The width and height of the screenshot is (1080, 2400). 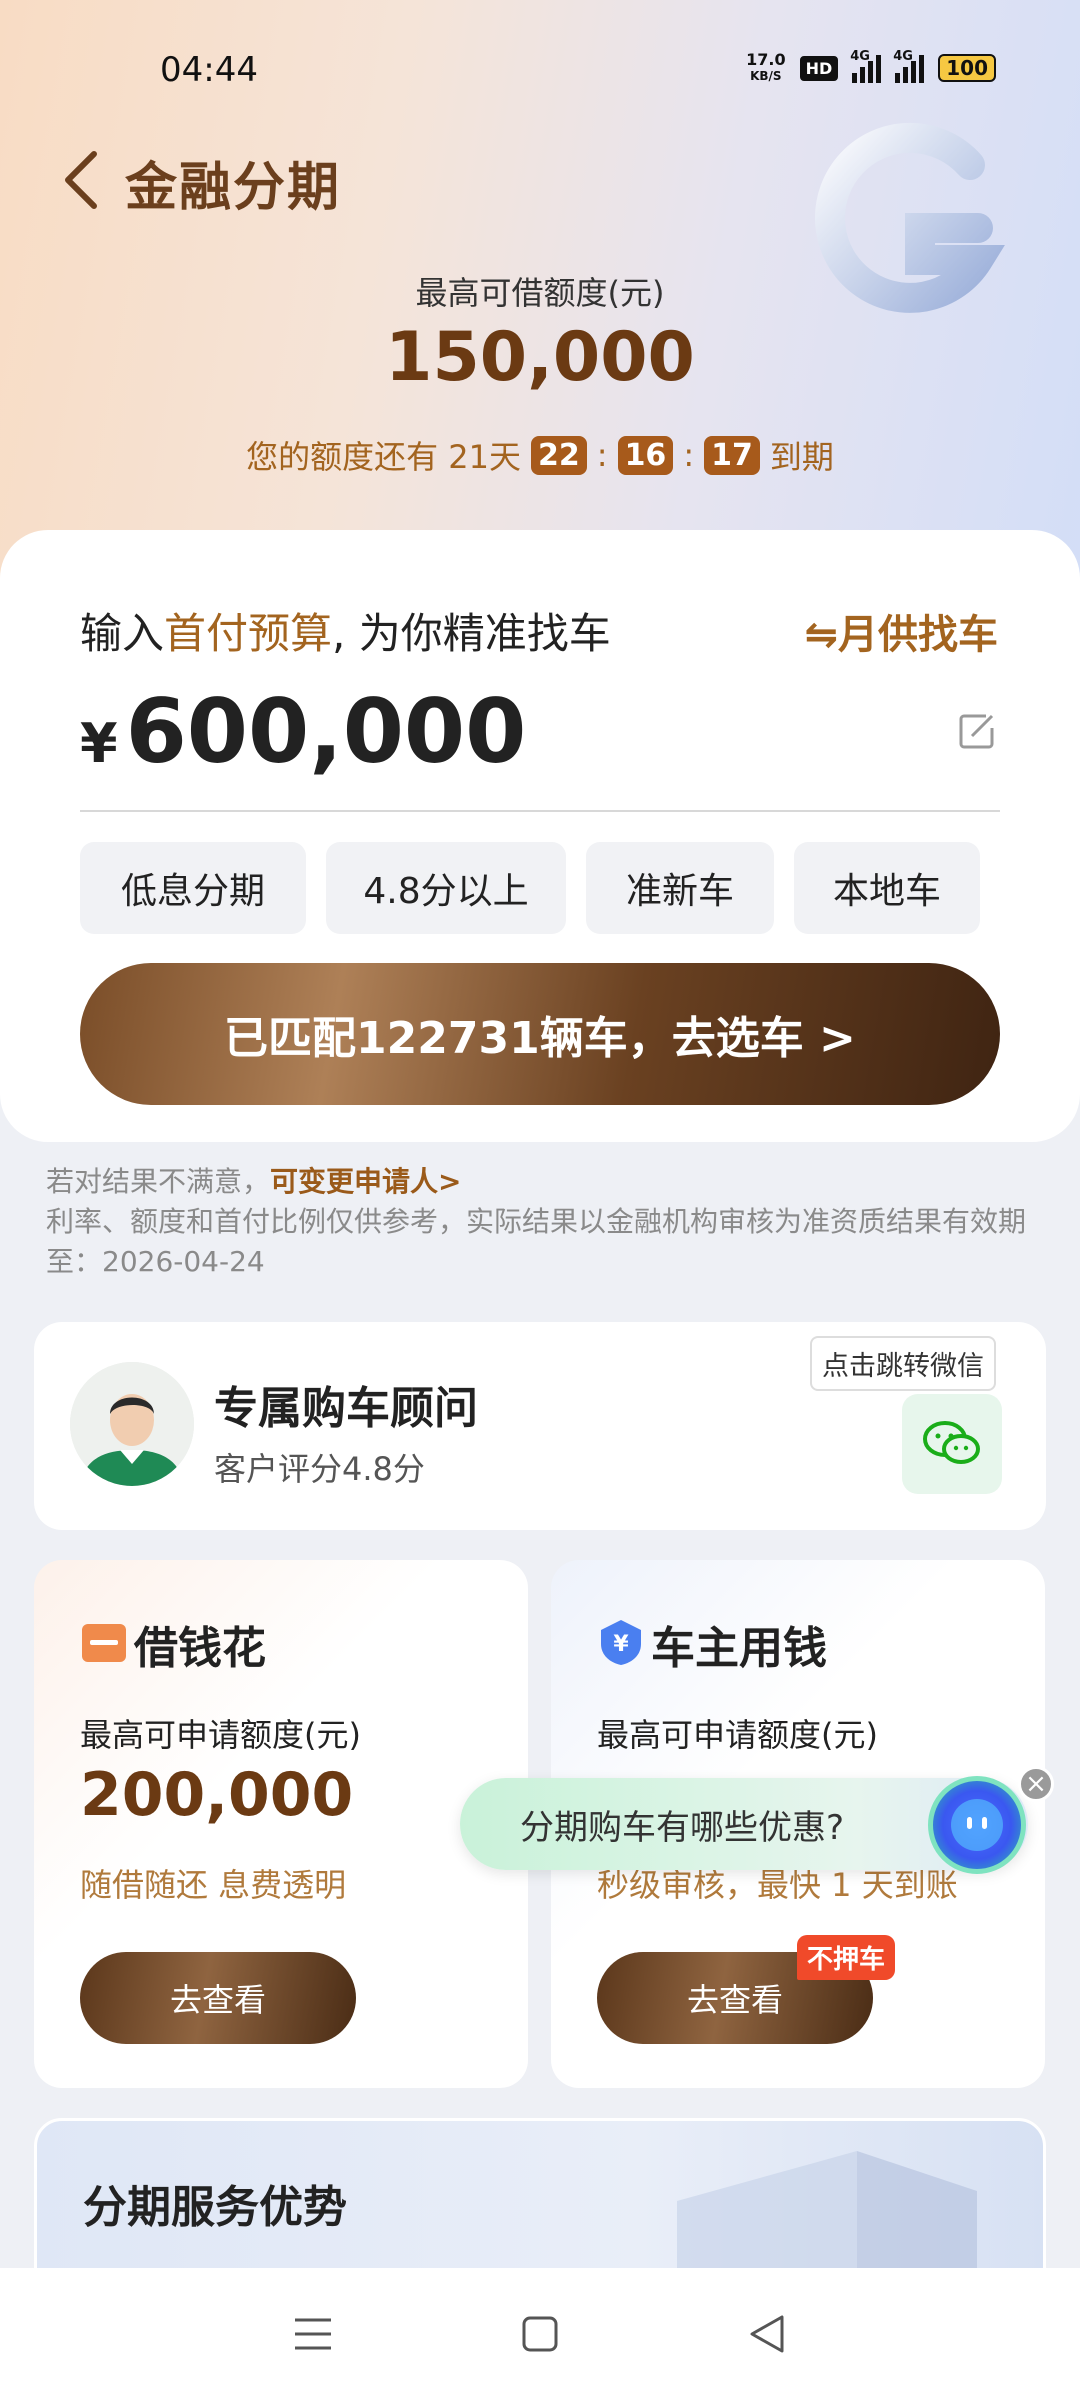 I want to click on budget-title-highlight: 首付预算, so click(x=248, y=633).